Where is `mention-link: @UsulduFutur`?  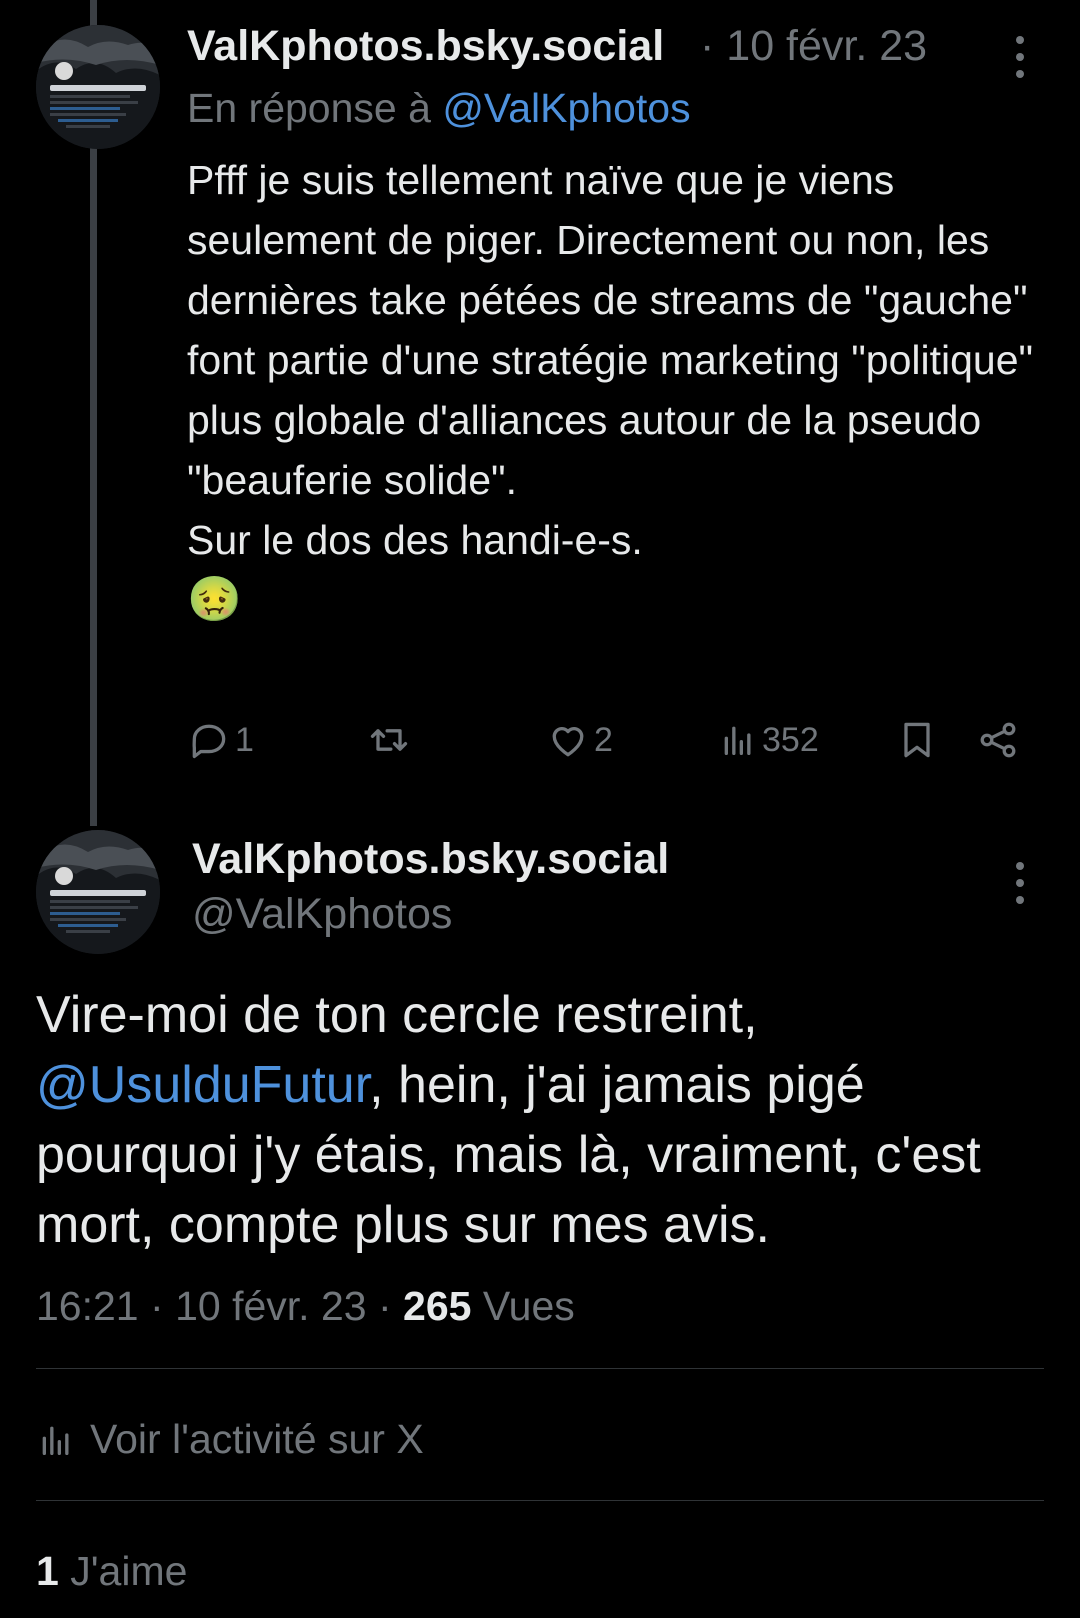 mention-link: @UsulduFutur is located at coordinates (202, 1085).